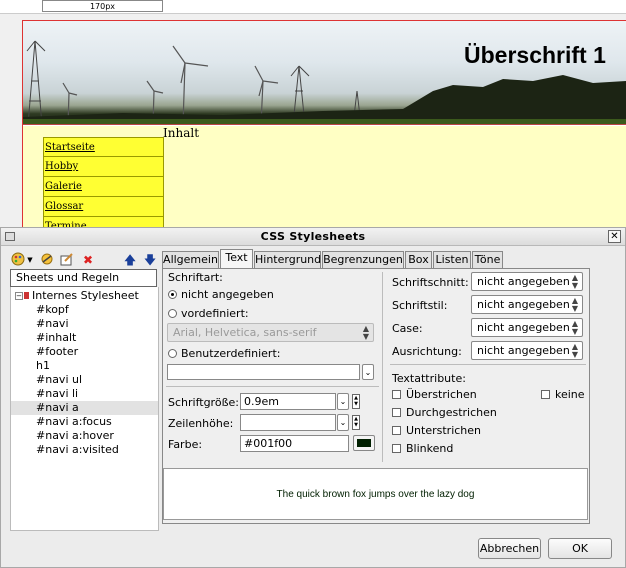 Image resolution: width=626 pixels, height=568 pixels. I want to click on tree-item: #footer, so click(84, 352).